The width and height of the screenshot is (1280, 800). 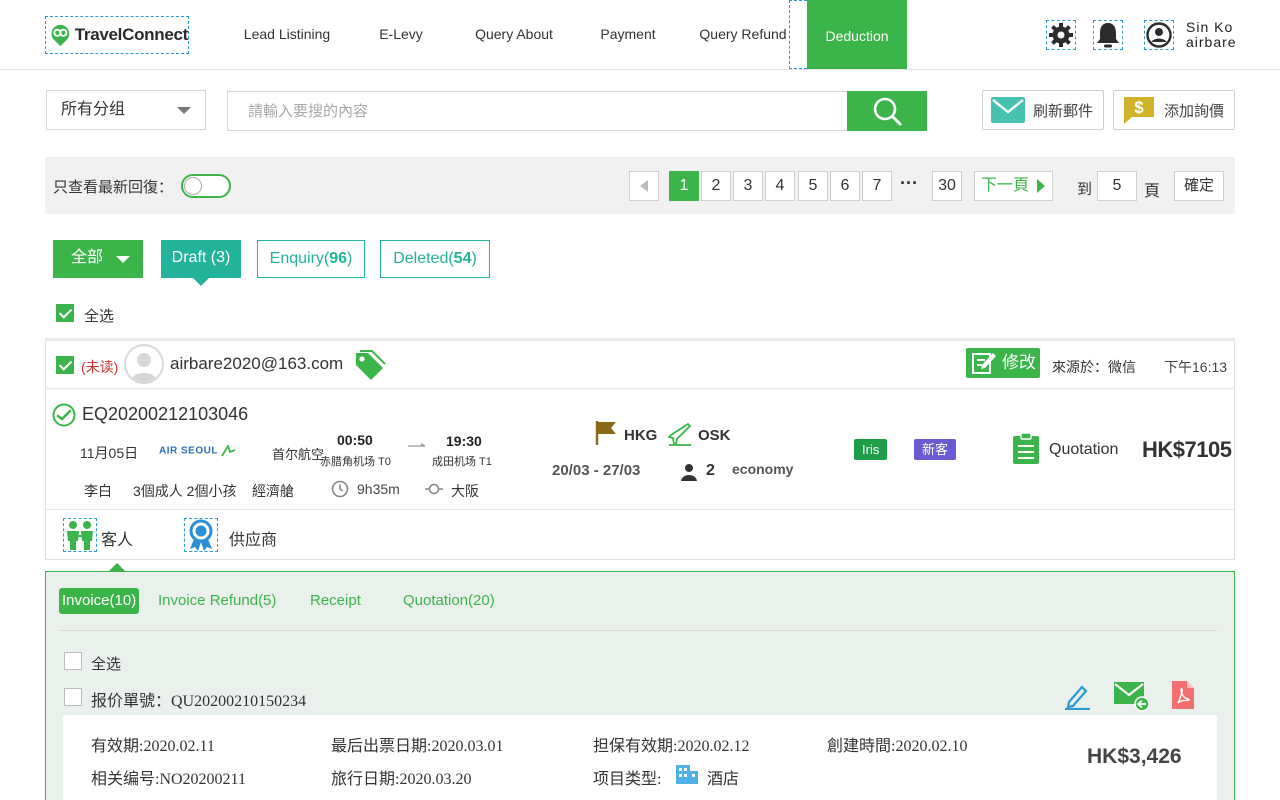 What do you see at coordinates (947, 186) in the screenshot?
I see `page-30-button: 30` at bounding box center [947, 186].